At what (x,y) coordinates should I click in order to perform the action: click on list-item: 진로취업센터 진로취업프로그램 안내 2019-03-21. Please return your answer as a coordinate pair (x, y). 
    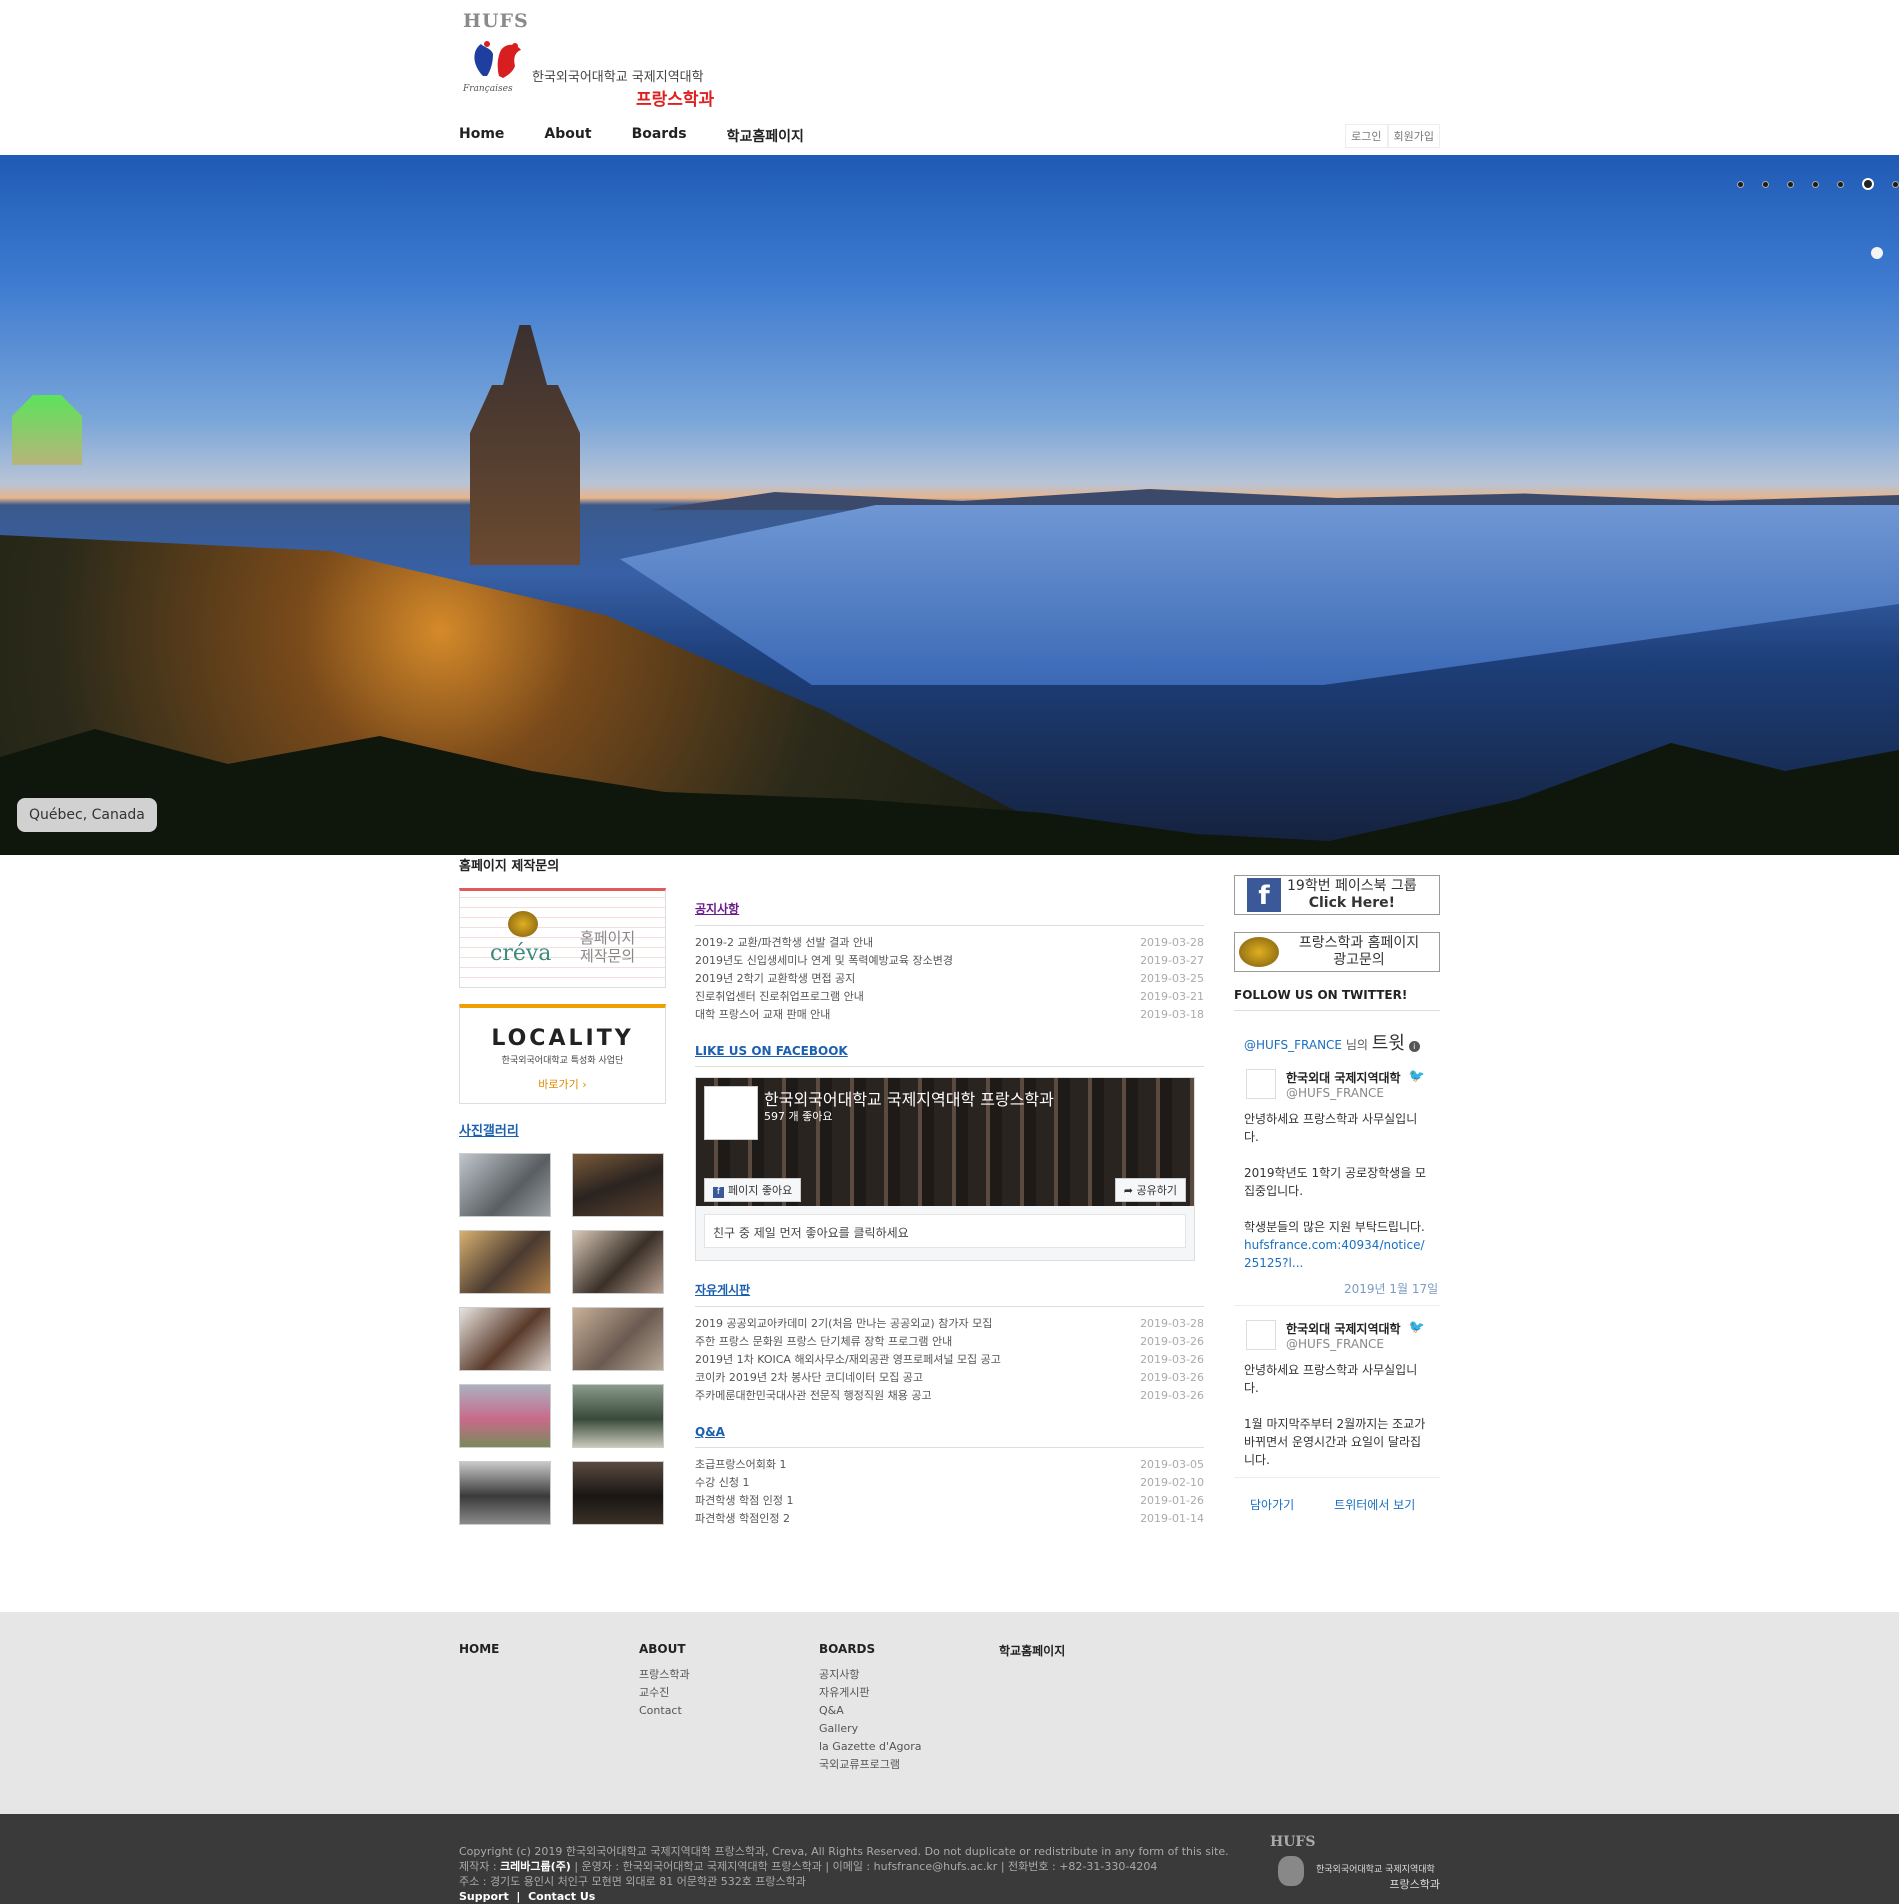
    Looking at the image, I should click on (949, 997).